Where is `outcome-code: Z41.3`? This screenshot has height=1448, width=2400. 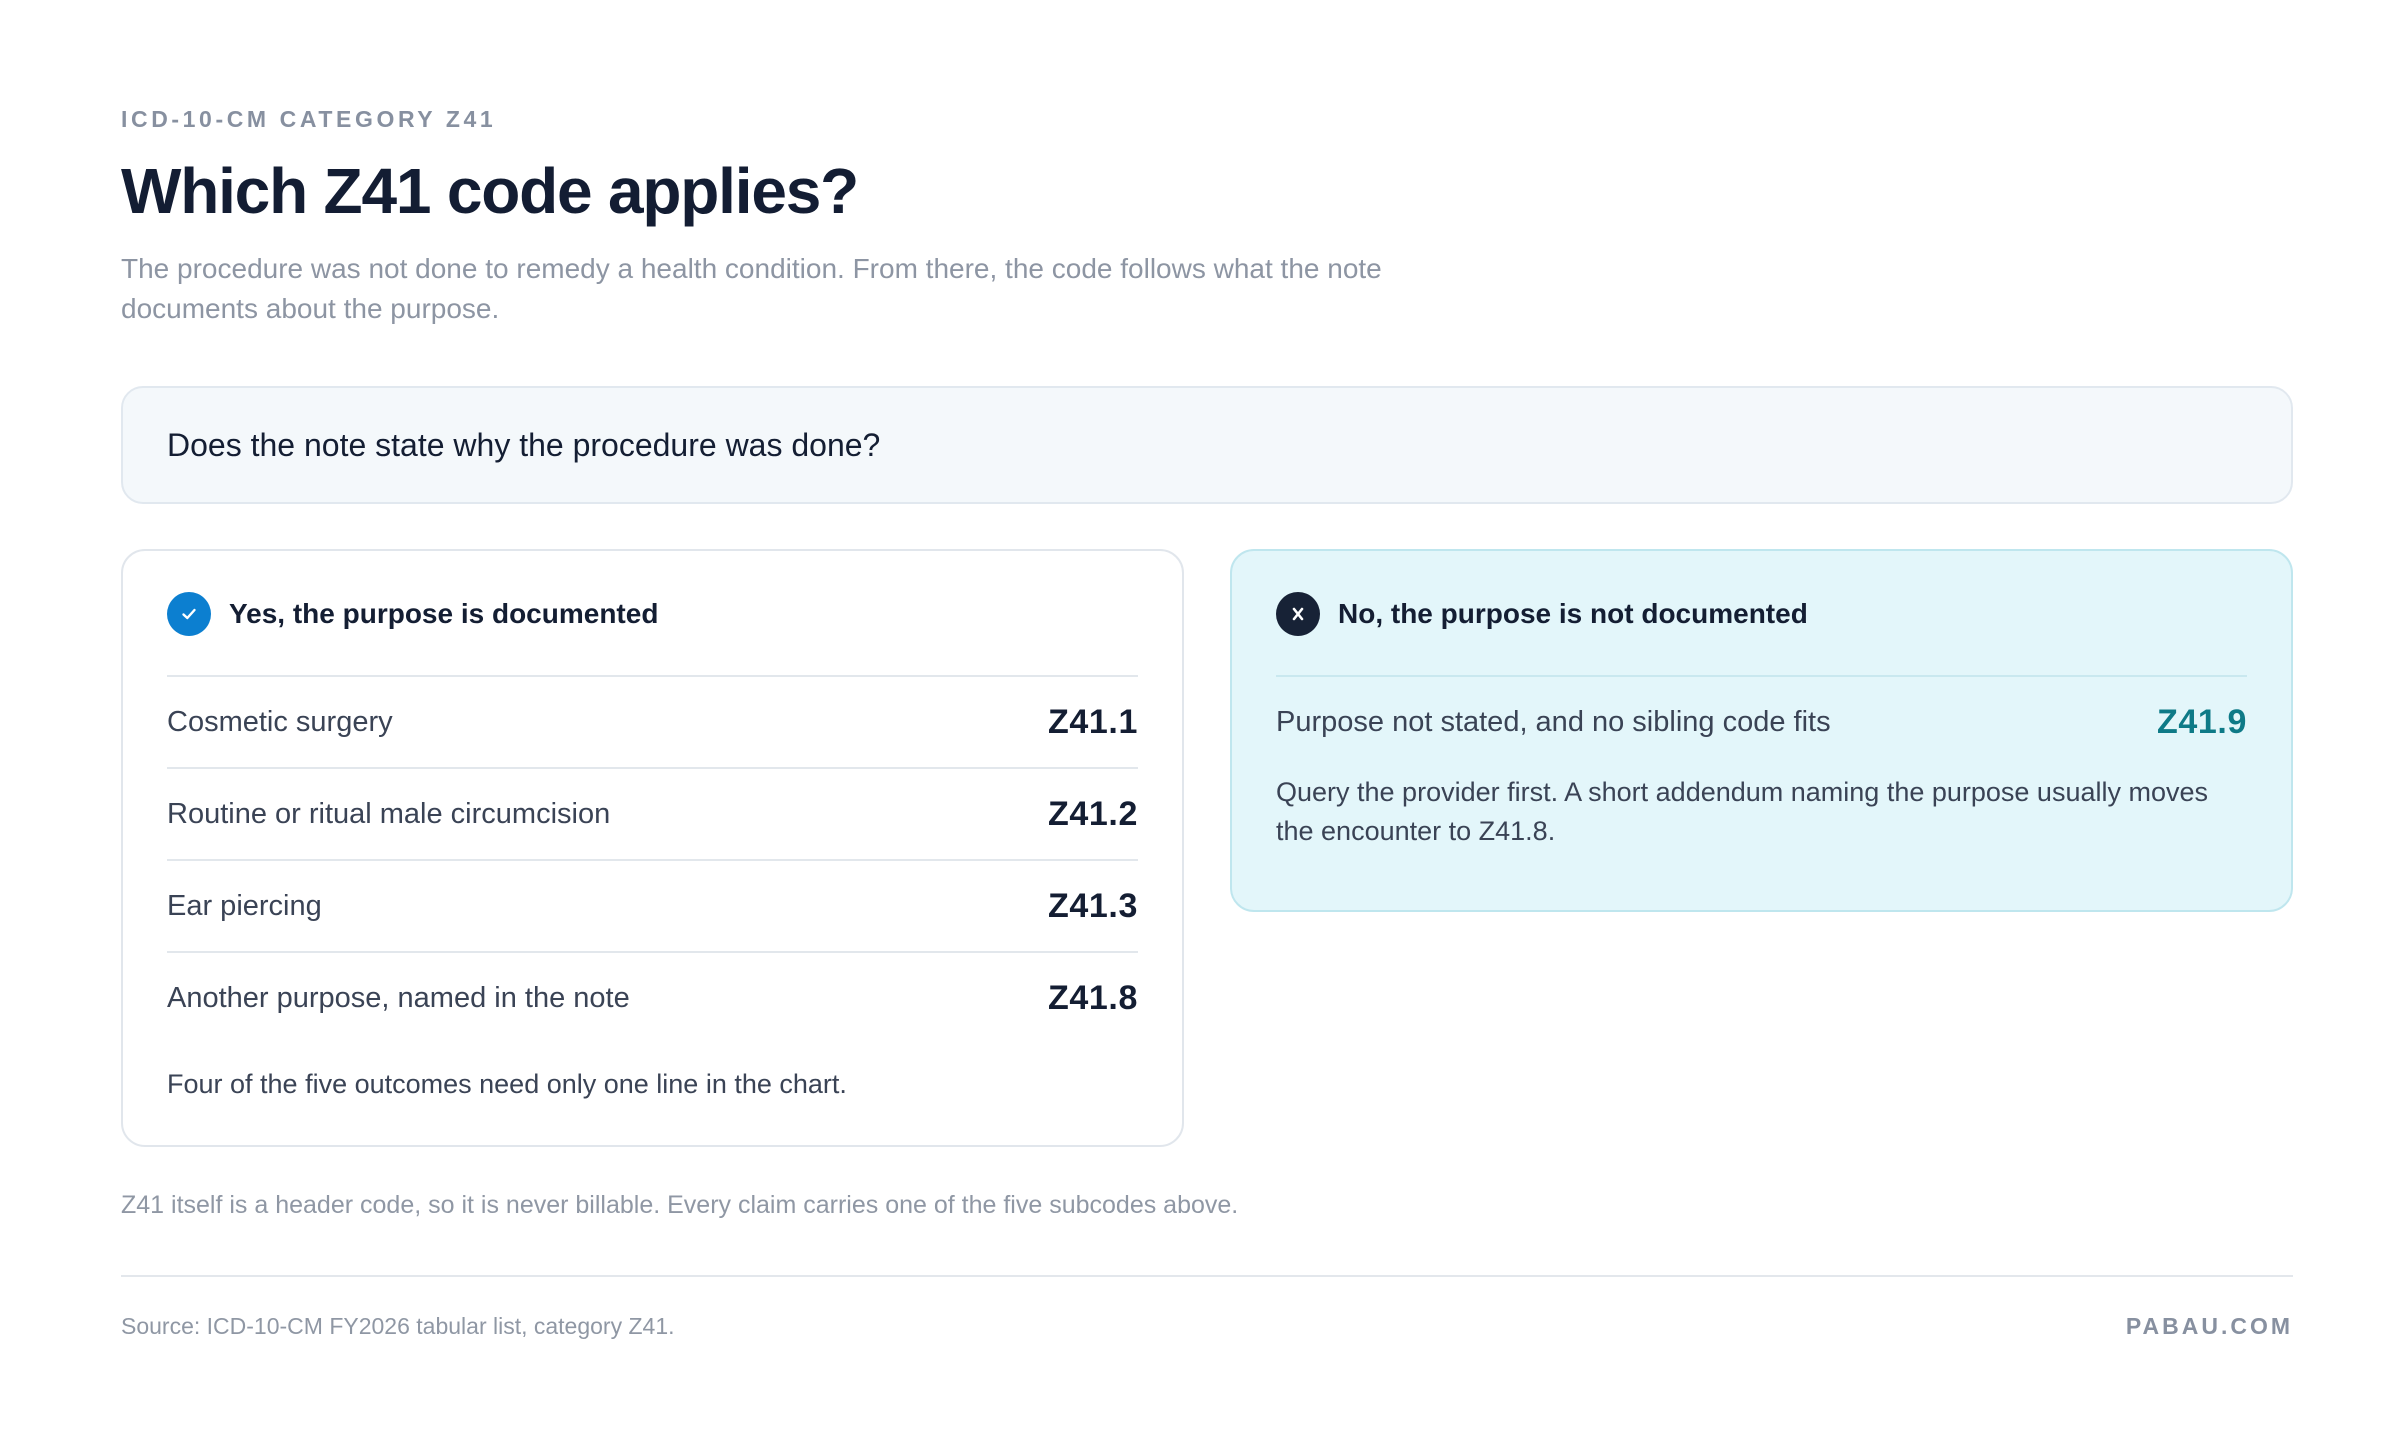
outcome-code: Z41.3 is located at coordinates (1093, 905).